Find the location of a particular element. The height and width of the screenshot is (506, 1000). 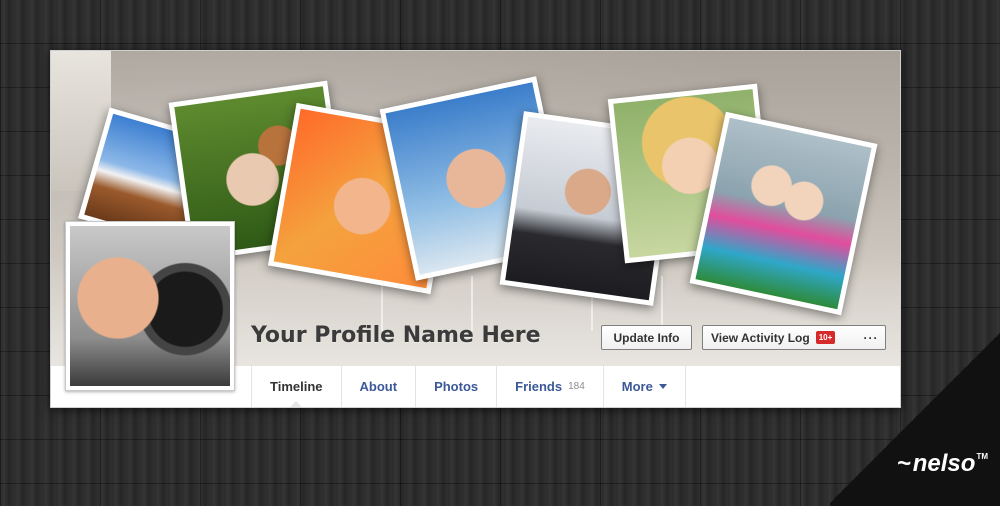

swirl-icon: ~ is located at coordinates (903, 463).